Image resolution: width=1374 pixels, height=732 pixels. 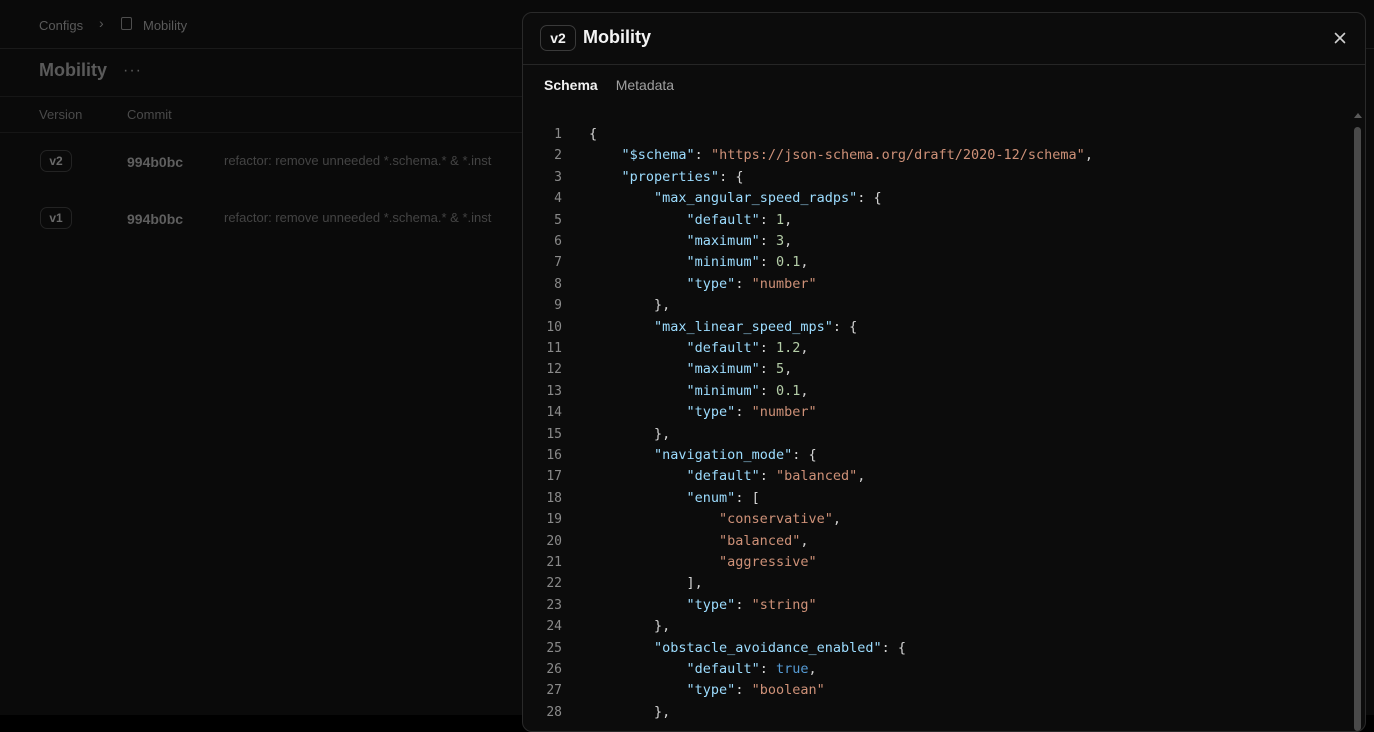 What do you see at coordinates (609, 85) in the screenshot?
I see `tab-bar: Schema Metadata` at bounding box center [609, 85].